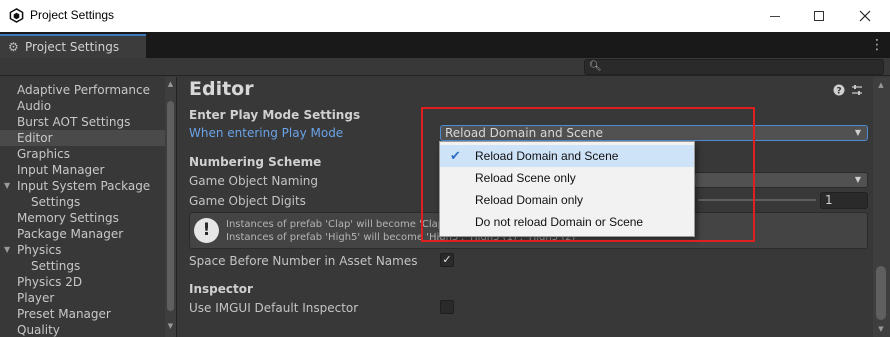 The height and width of the screenshot is (337, 890). I want to click on sidebar-item-label: Input Manager, so click(61, 170).